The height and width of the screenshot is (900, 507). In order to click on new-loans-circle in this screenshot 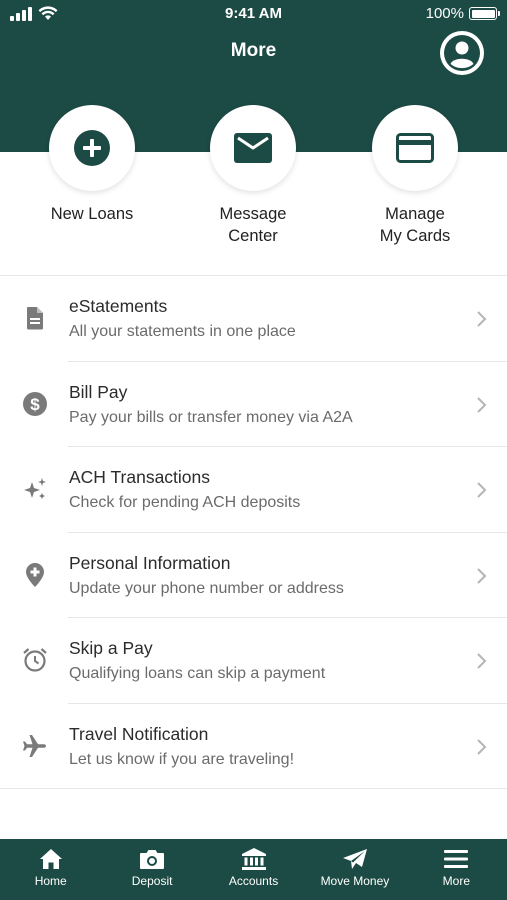, I will do `click(92, 148)`.